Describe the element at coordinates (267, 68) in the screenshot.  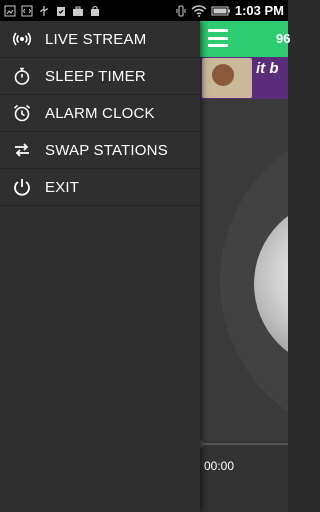
I see `ad-text: it b` at that location.